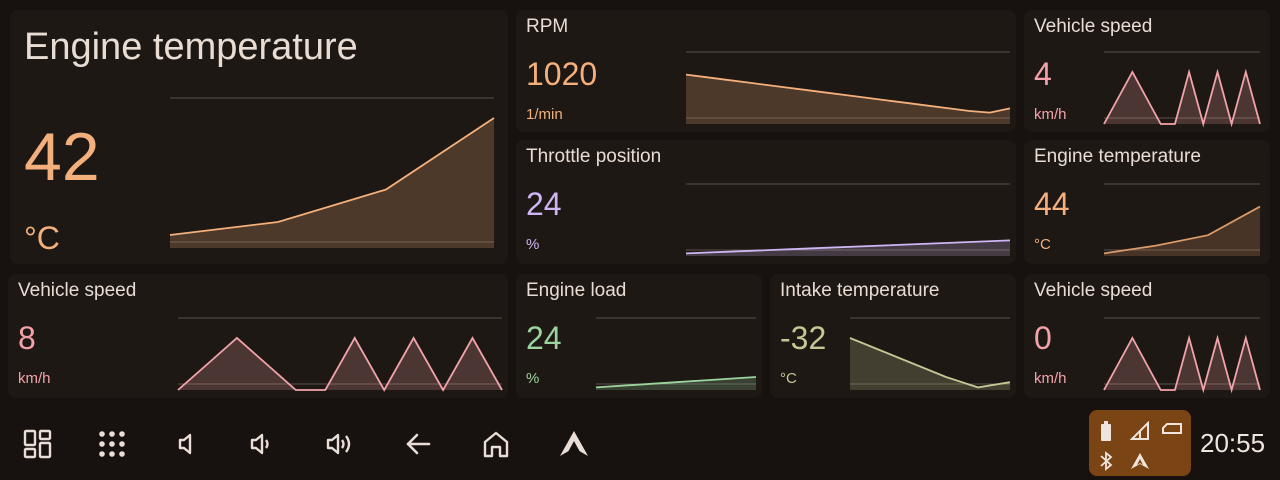  What do you see at coordinates (1140, 461) in the screenshot?
I see `android-auto-small-icon` at bounding box center [1140, 461].